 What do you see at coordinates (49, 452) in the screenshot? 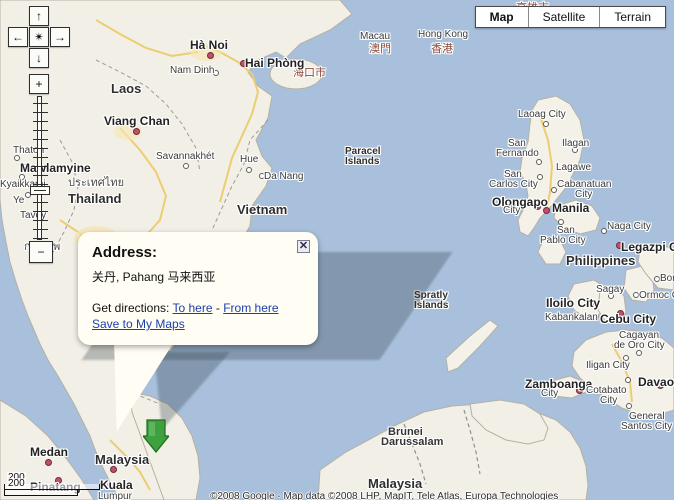
I see `city-label: Medan` at bounding box center [49, 452].